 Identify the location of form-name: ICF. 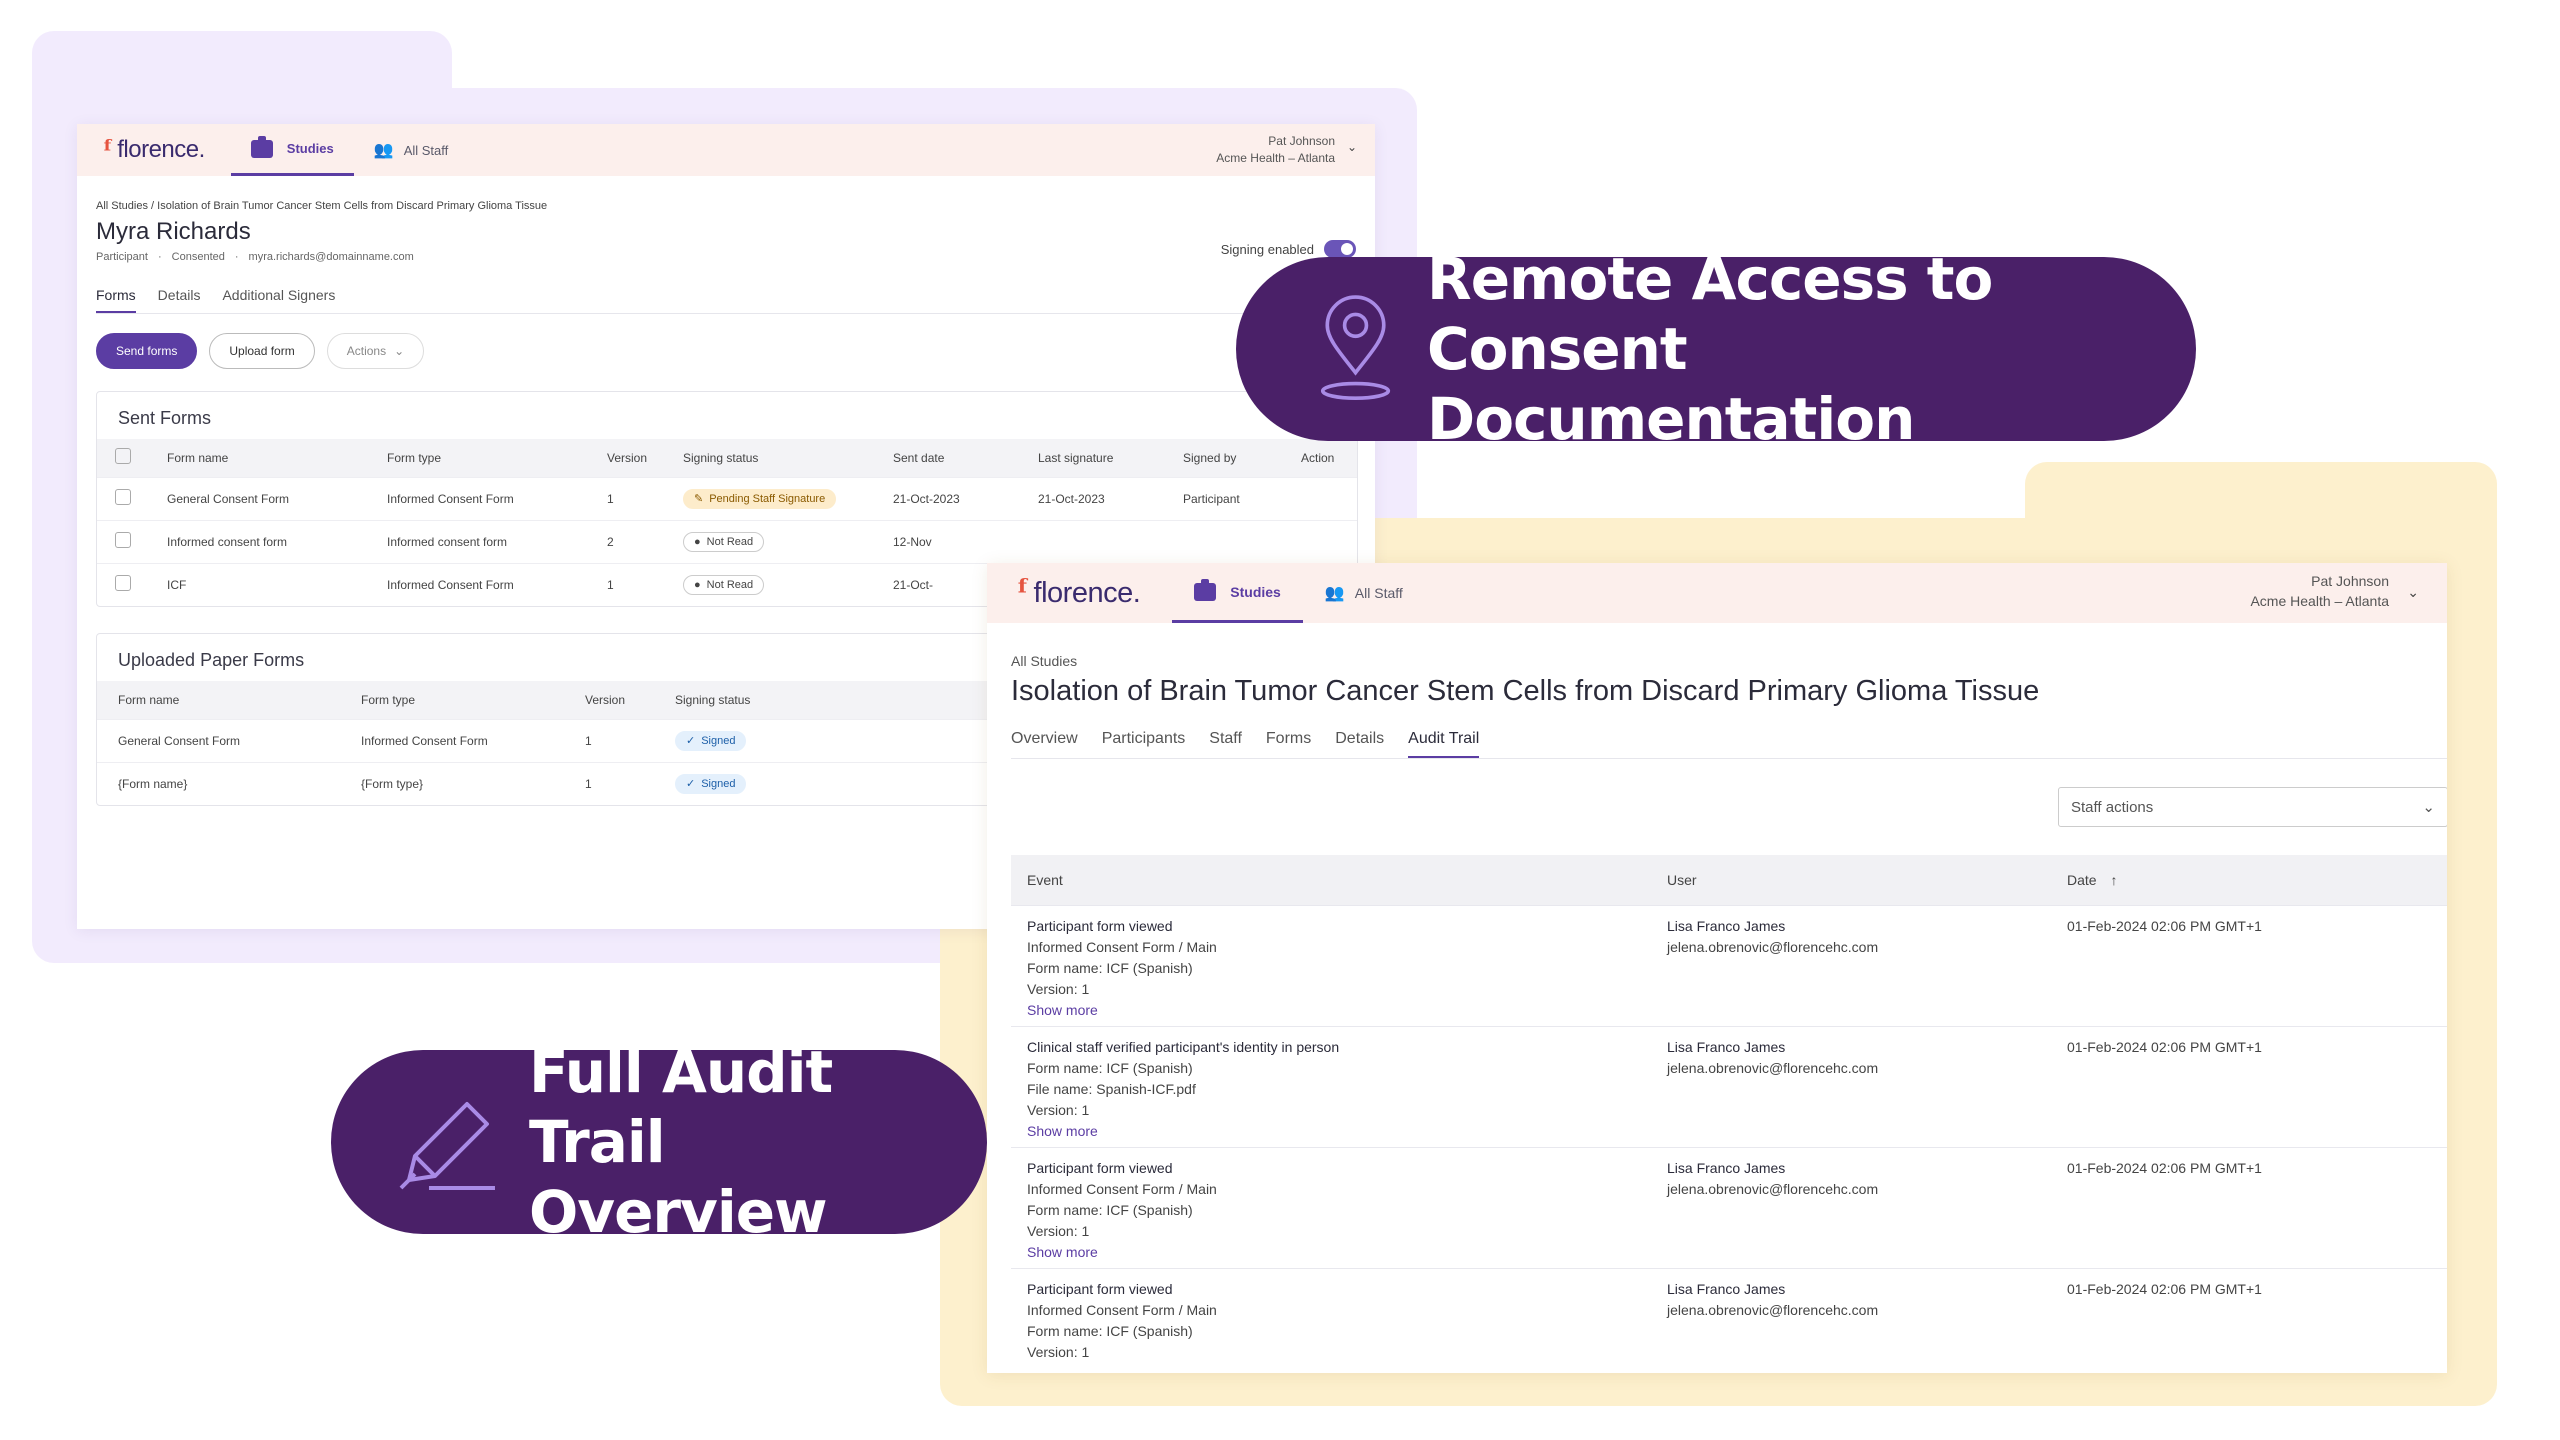
(269, 584).